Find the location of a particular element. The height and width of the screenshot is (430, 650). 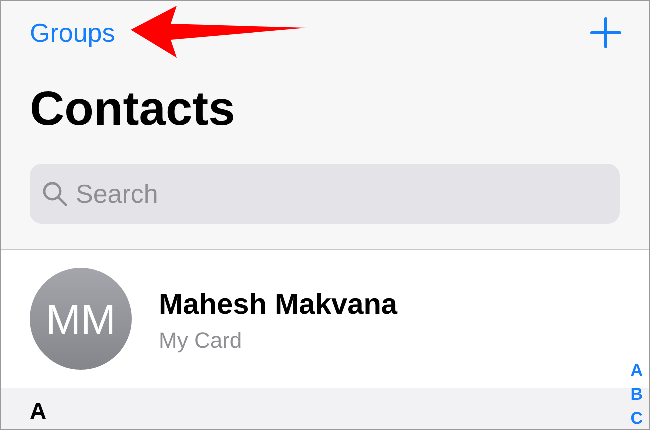

contact-name: Mahesh Makvana is located at coordinates (278, 305).